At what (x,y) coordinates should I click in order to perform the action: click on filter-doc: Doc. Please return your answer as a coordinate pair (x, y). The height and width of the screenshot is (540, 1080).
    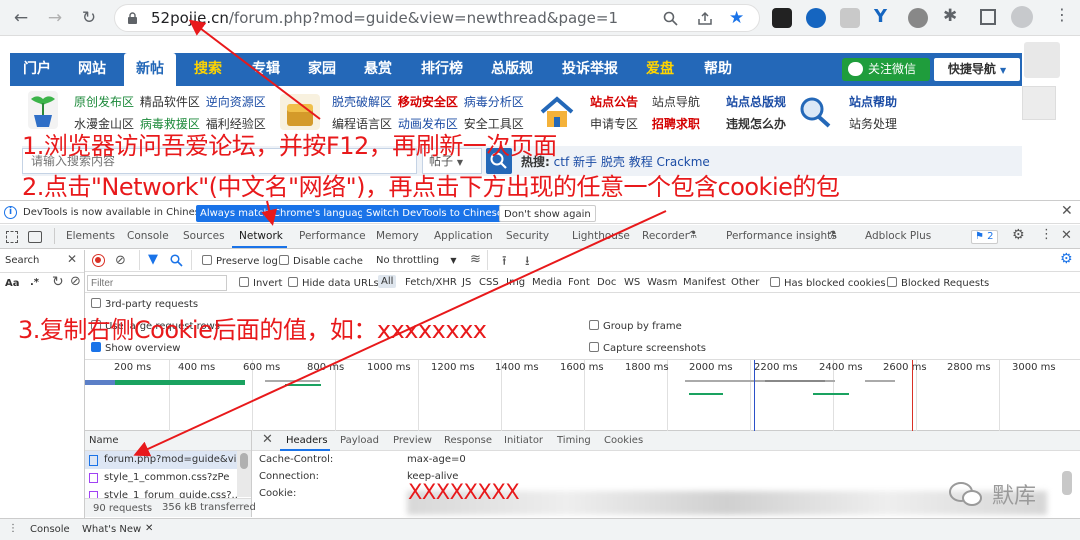
    Looking at the image, I should click on (606, 282).